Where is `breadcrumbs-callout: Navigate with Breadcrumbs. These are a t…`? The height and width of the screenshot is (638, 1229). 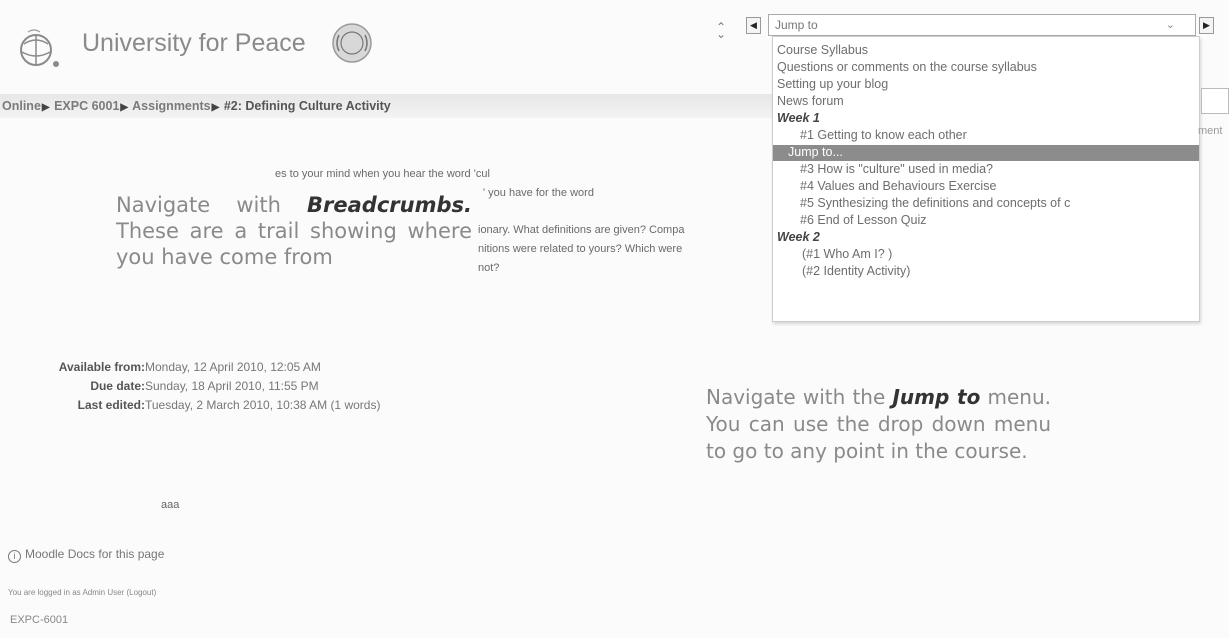
breadcrumbs-callout: Navigate with Breadcrumbs. These are a t… is located at coordinates (294, 231).